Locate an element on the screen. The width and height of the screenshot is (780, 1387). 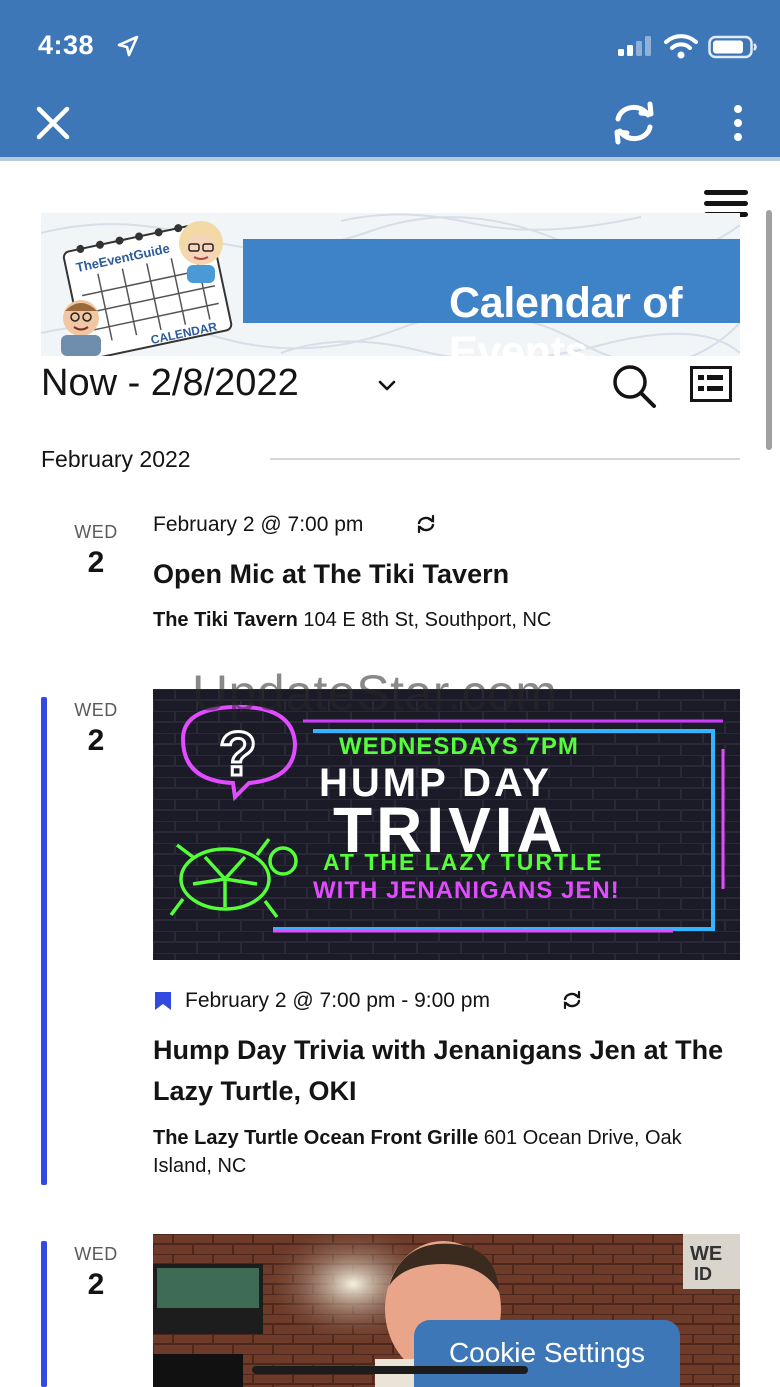
trivia-text-line4: AT THE LAZY TURTLE is located at coordinates (463, 862).